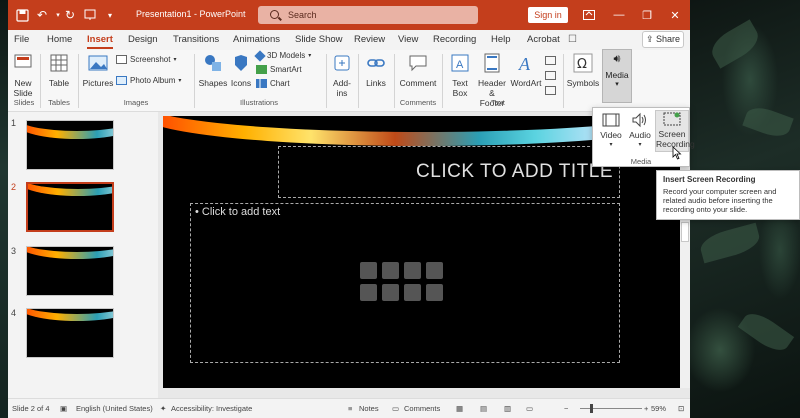  Describe the element at coordinates (273, 83) in the screenshot. I see `chart-button: Chart` at that location.